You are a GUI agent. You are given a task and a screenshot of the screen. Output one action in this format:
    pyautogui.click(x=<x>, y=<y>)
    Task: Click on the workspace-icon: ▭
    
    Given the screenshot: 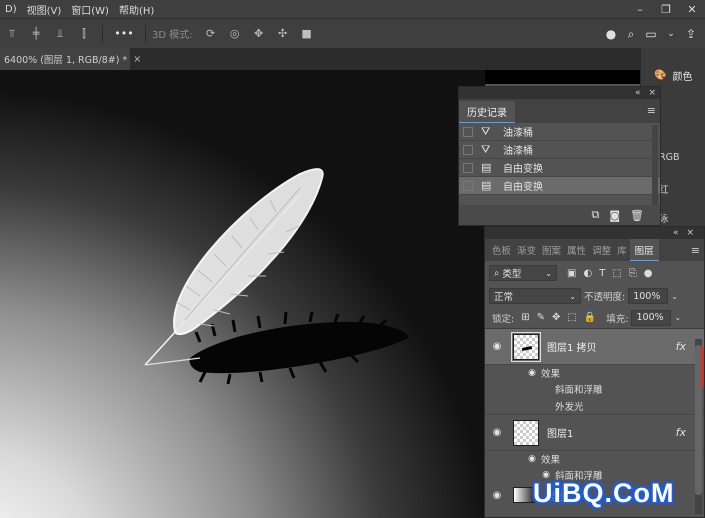 What is the action you would take?
    pyautogui.click(x=651, y=34)
    